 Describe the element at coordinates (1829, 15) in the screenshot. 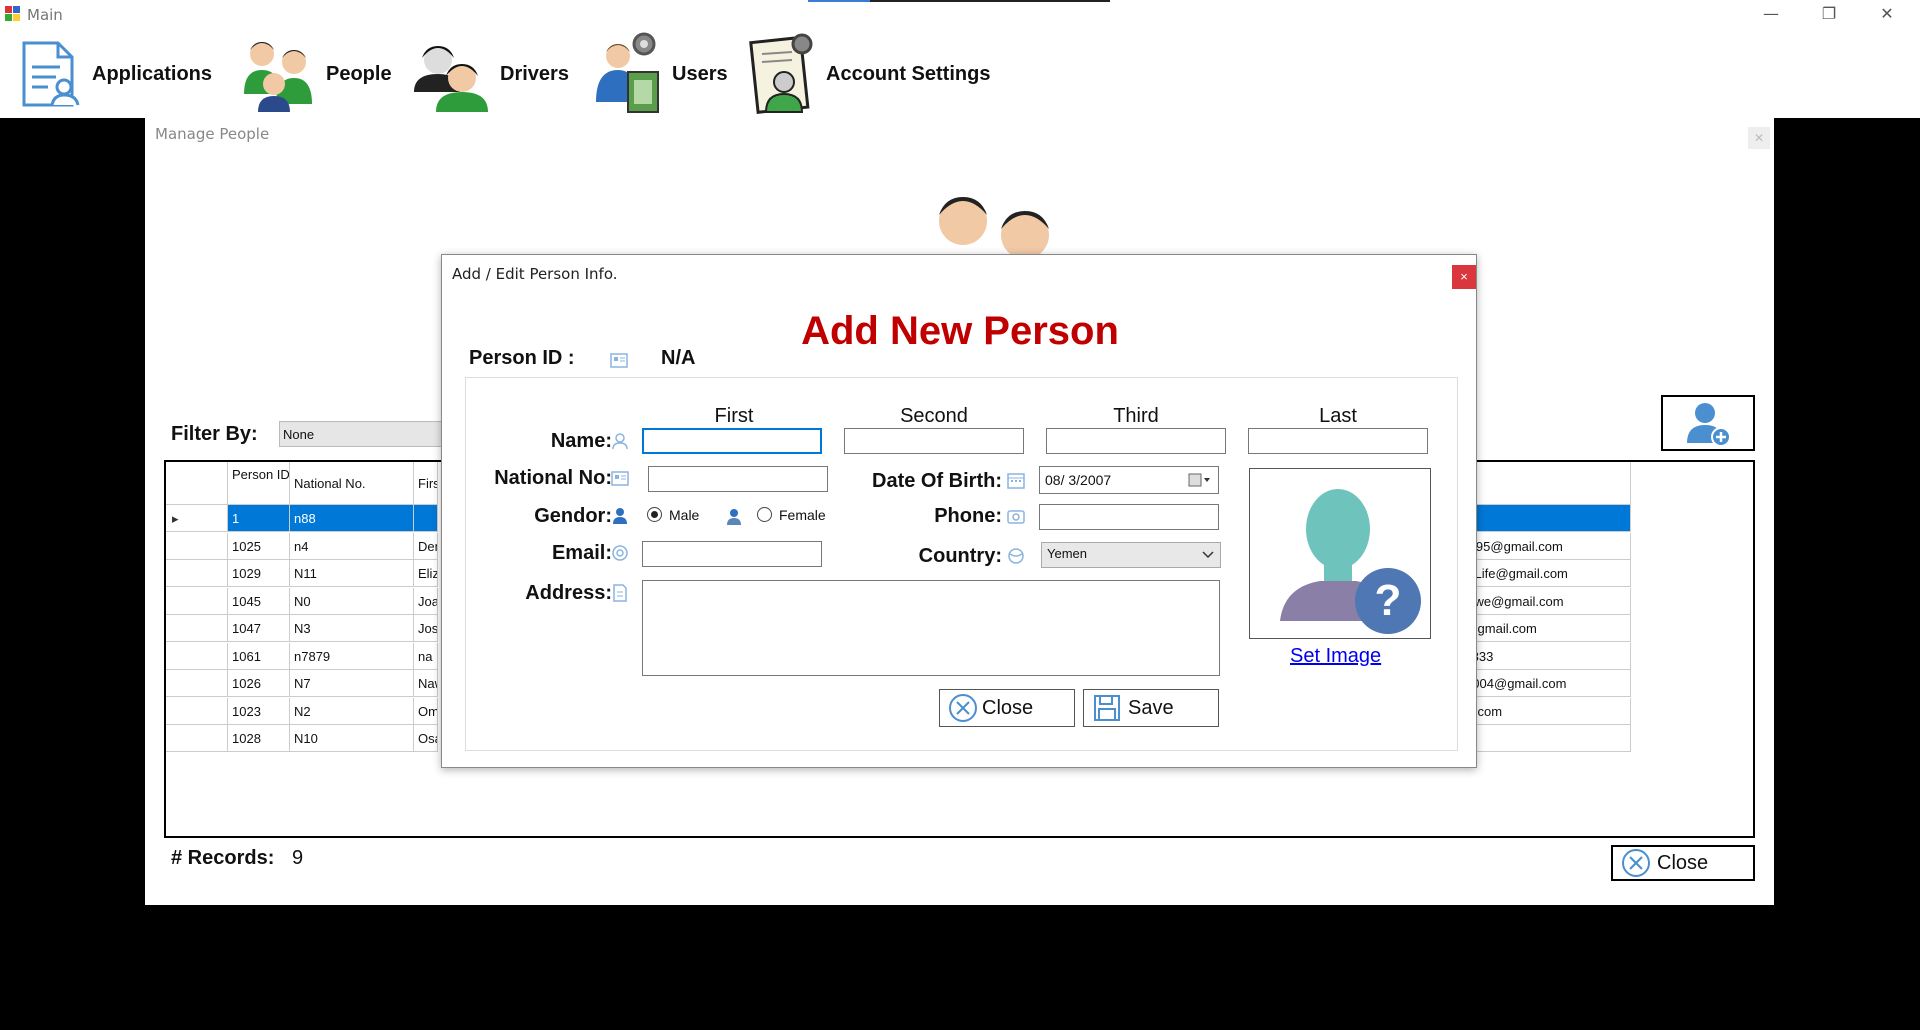

I see `restore-button: ❐` at that location.